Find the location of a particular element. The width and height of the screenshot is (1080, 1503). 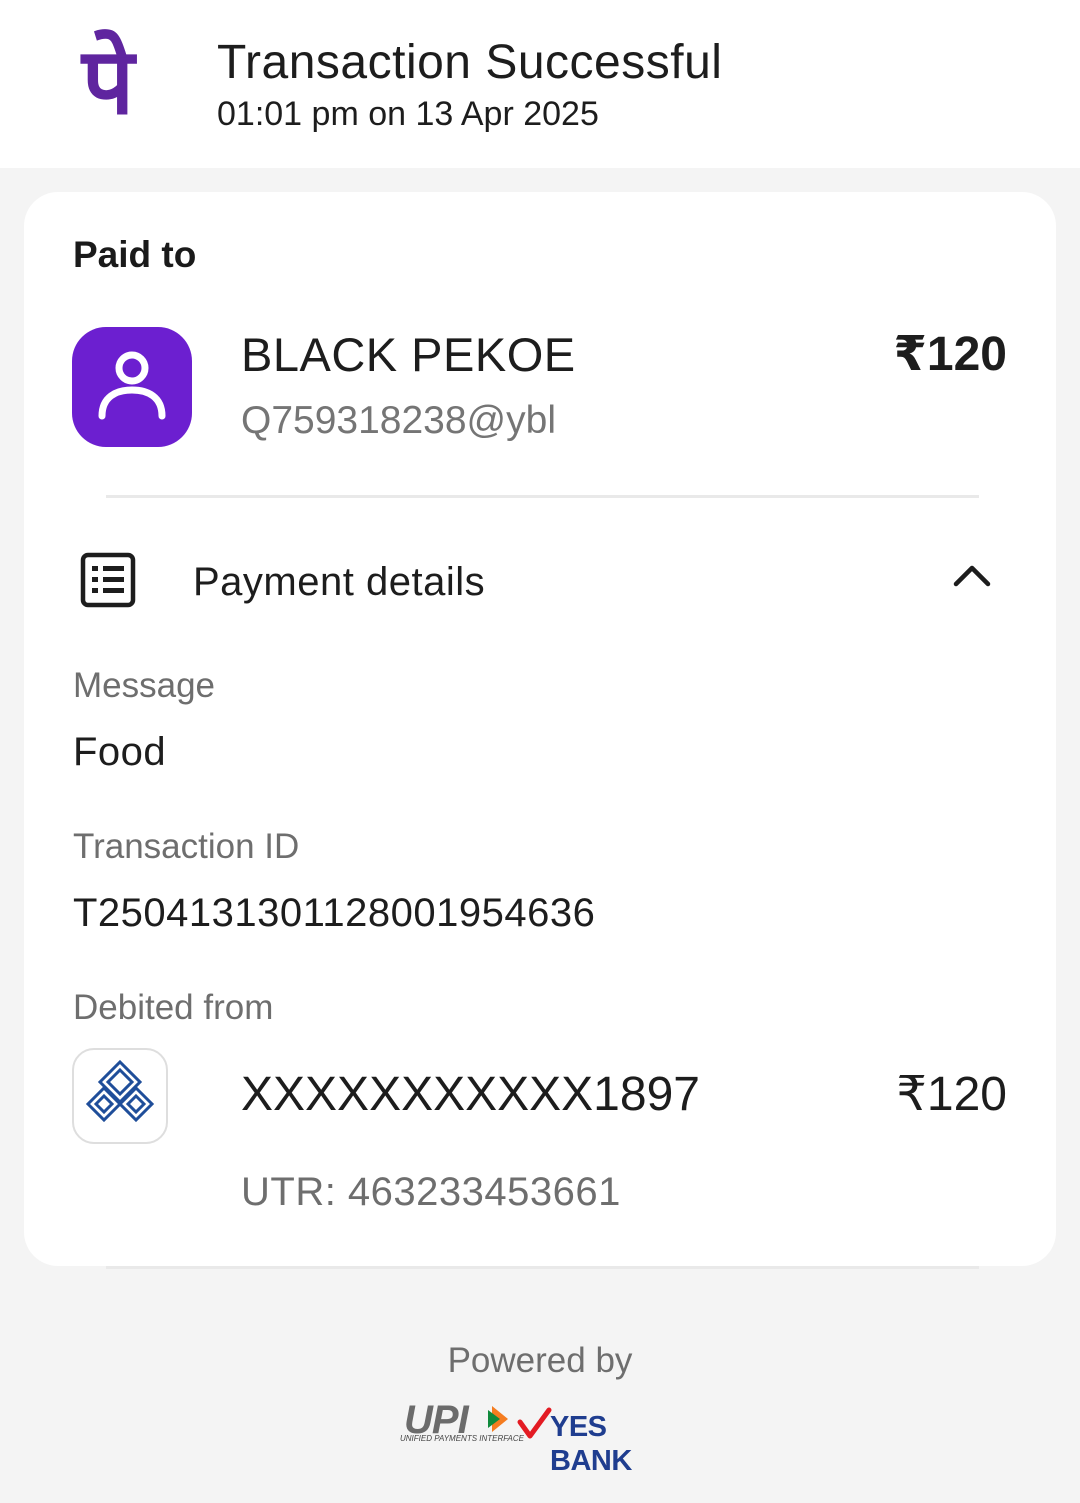

transaction-id-value: T2504131301128001954636 is located at coordinates (334, 913).